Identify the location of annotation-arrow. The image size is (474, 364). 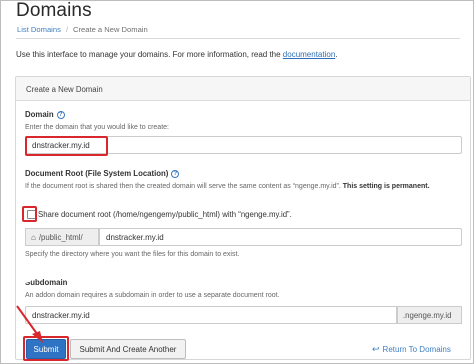
(29, 324).